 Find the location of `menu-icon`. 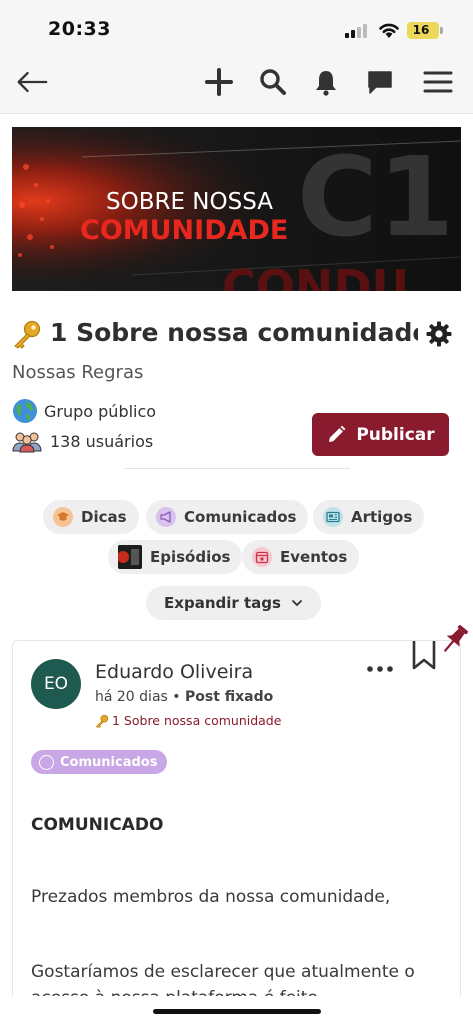

menu-icon is located at coordinates (438, 82).